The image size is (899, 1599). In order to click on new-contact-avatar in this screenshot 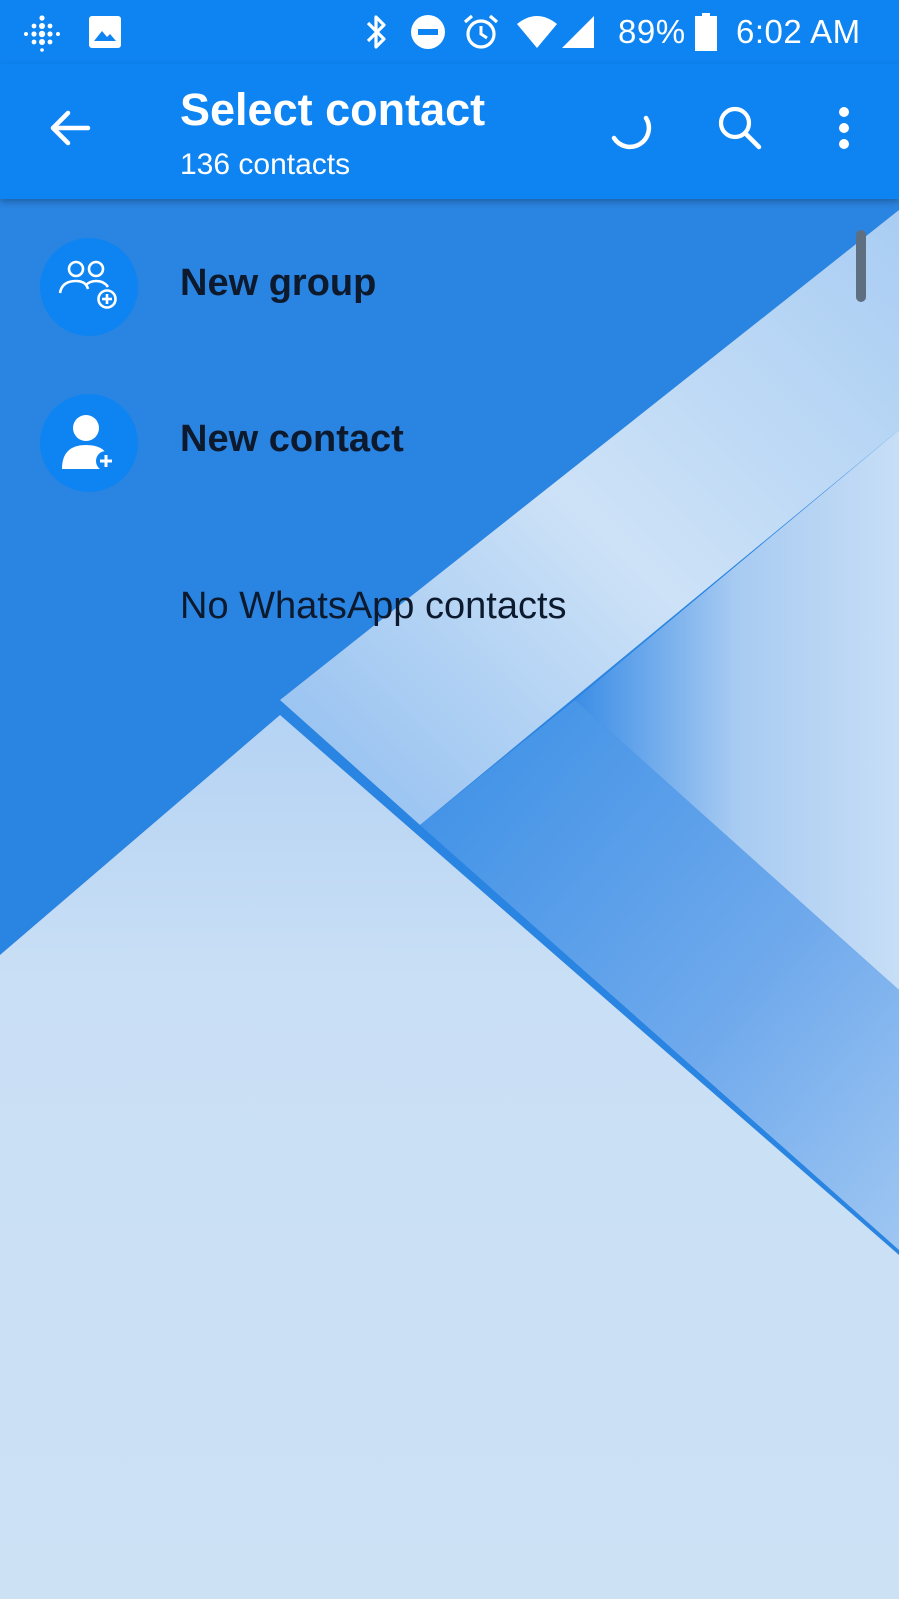, I will do `click(89, 443)`.